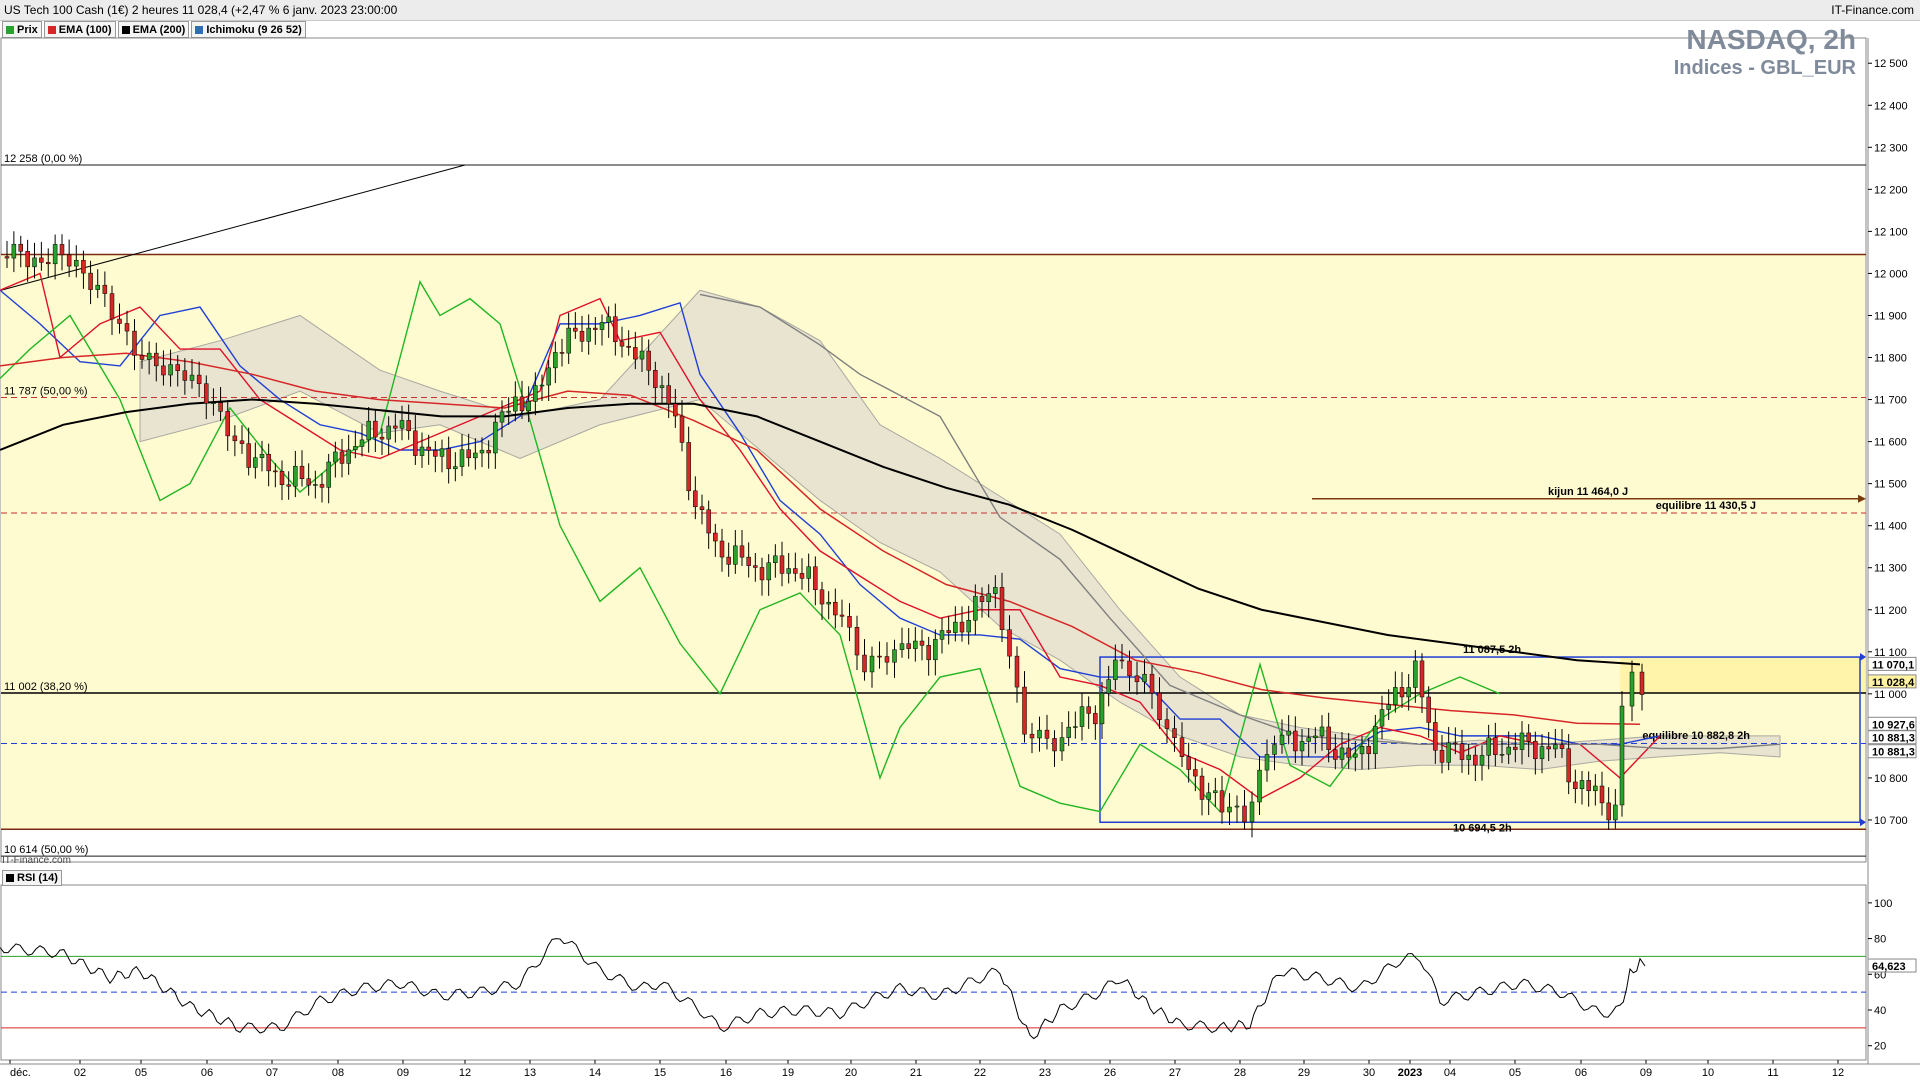 This screenshot has height=1080, width=1920. What do you see at coordinates (1880, 940) in the screenshot?
I see `rsi-y-tick-label: 80` at bounding box center [1880, 940].